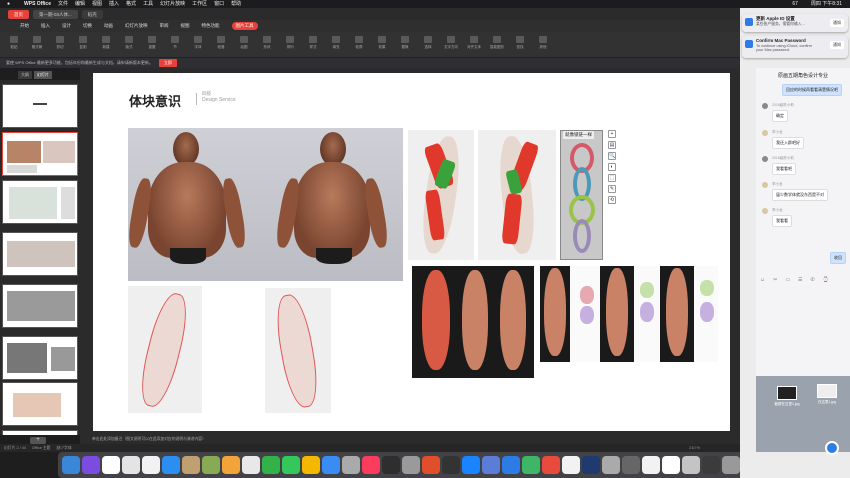  I want to click on zoom-level: 210 %, so click(694, 448).